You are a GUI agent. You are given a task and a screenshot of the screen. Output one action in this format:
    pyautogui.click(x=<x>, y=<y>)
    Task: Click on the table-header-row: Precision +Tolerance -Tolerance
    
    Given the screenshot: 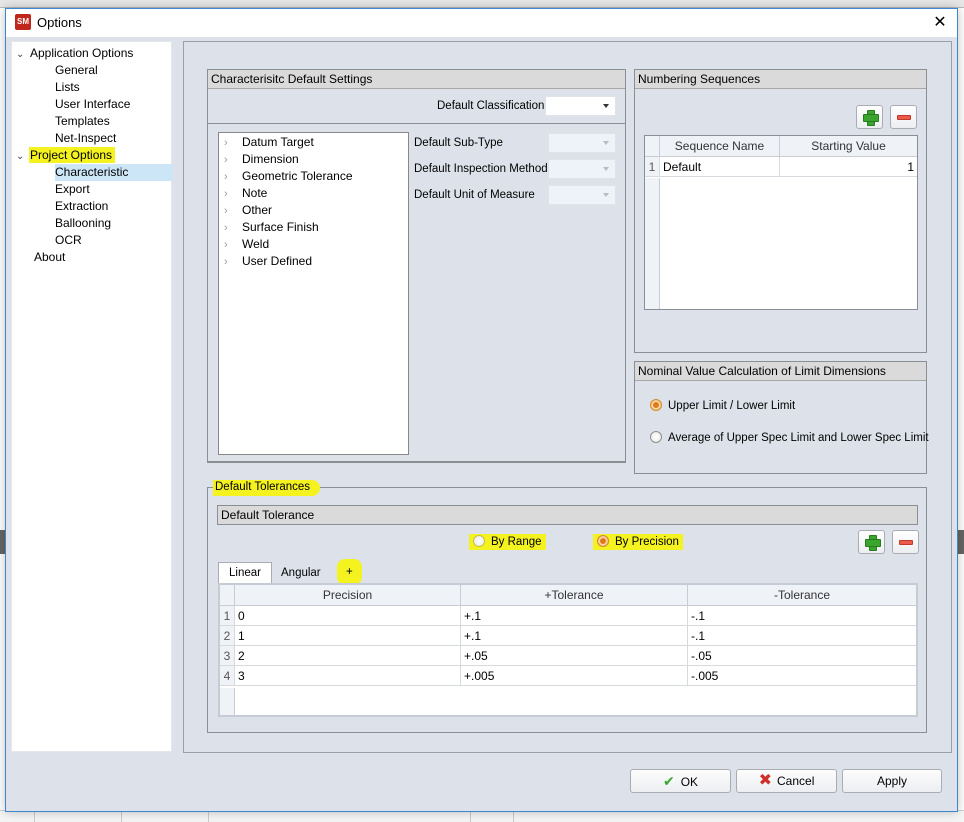 What is the action you would take?
    pyautogui.click(x=568, y=595)
    